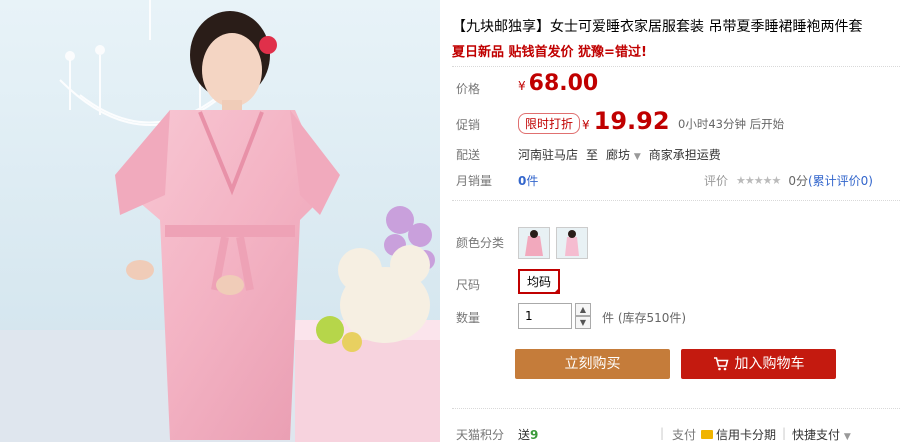  What do you see at coordinates (468, 125) in the screenshot?
I see `promo-label: 促销` at bounding box center [468, 125].